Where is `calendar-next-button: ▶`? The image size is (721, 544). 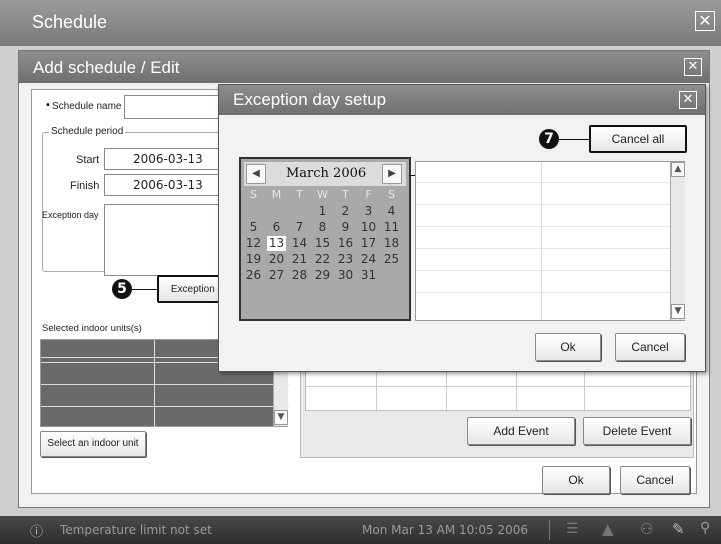 calendar-next-button: ▶ is located at coordinates (392, 174).